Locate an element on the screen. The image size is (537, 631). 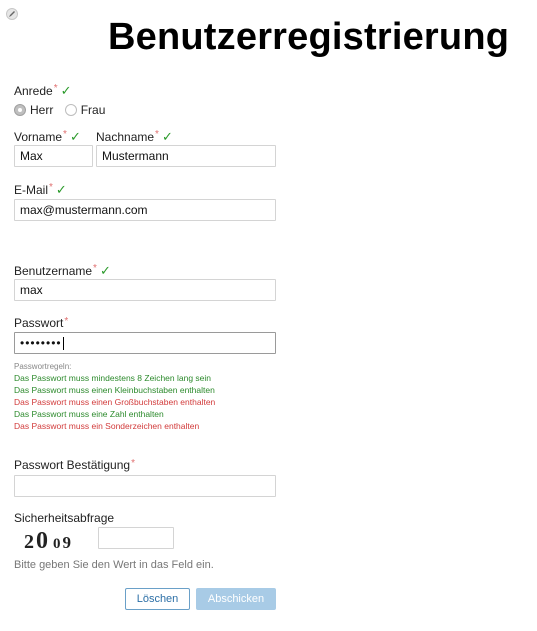
password-rule-number: Das Passwort muss eine Zahl enthalten is located at coordinates (89, 414).